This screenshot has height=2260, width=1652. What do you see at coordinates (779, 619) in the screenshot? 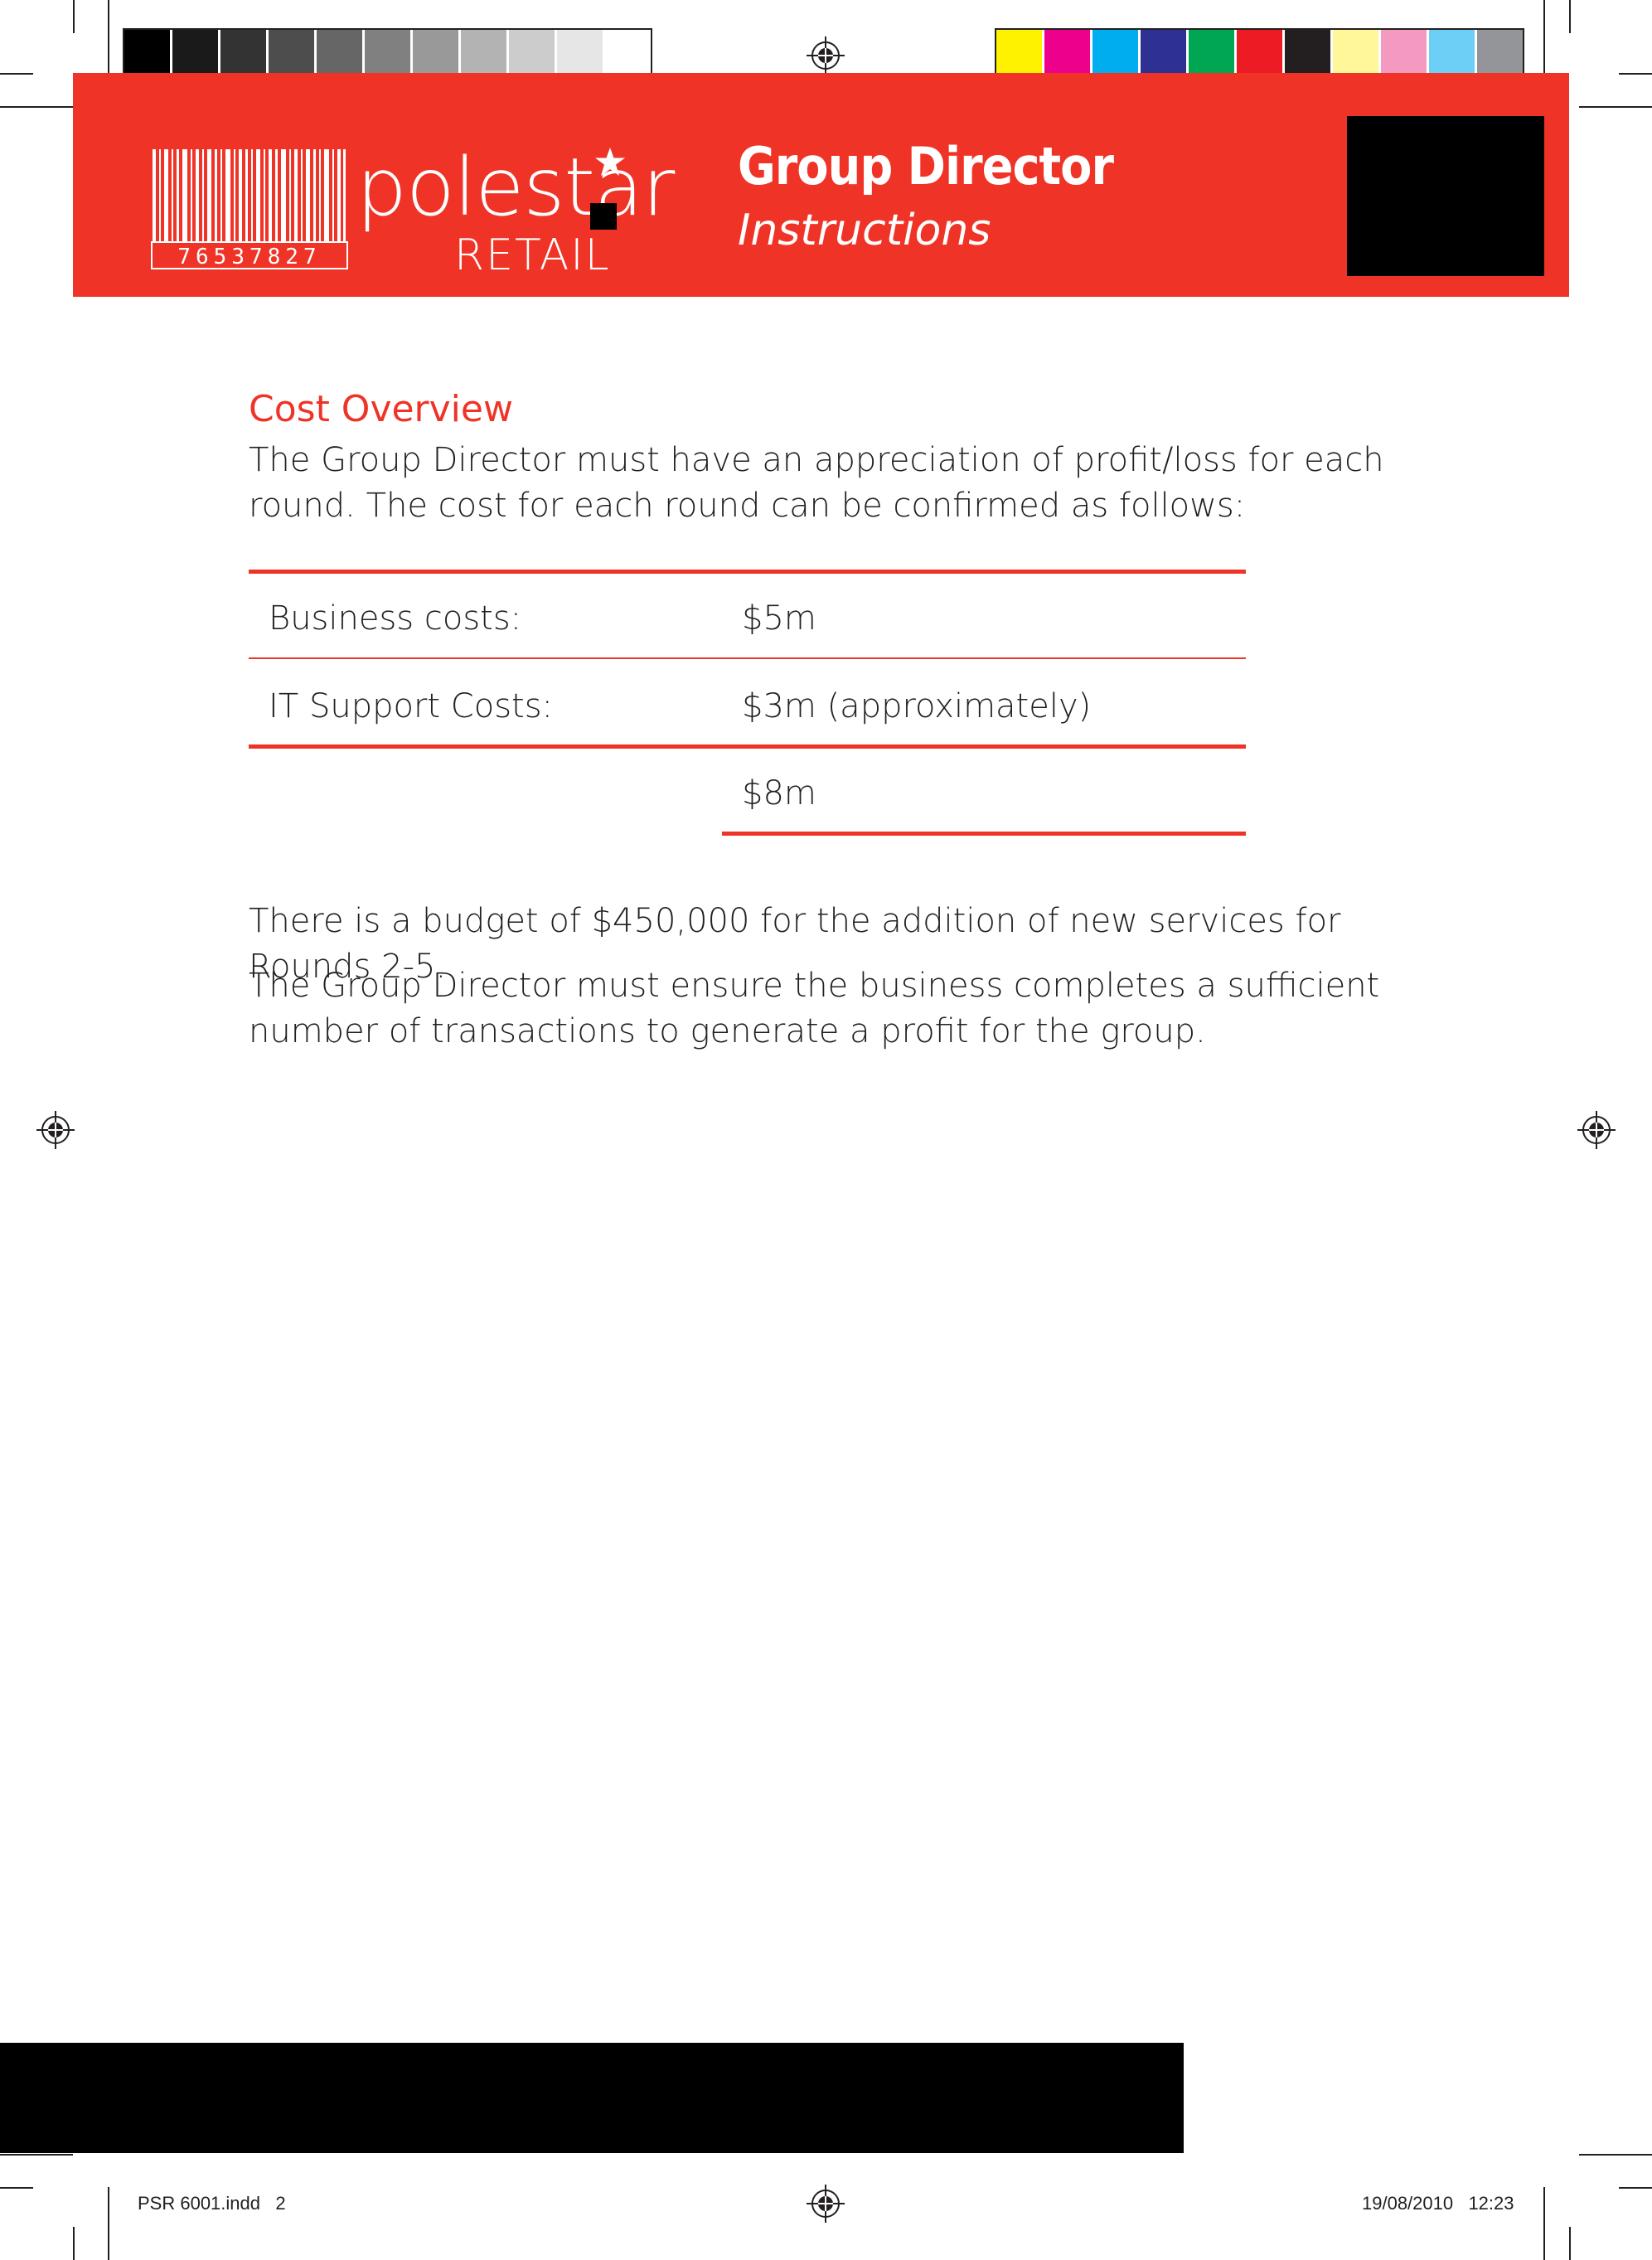
I see `table-row-value: $5m` at bounding box center [779, 619].